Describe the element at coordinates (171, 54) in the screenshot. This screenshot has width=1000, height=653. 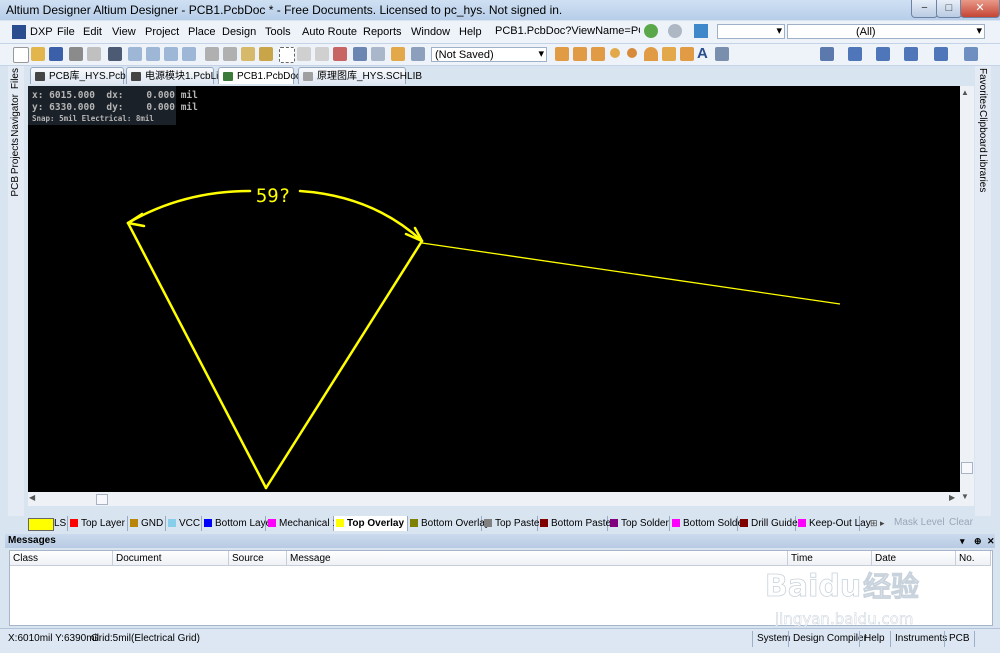
I see `zoom-selected-icon` at that location.